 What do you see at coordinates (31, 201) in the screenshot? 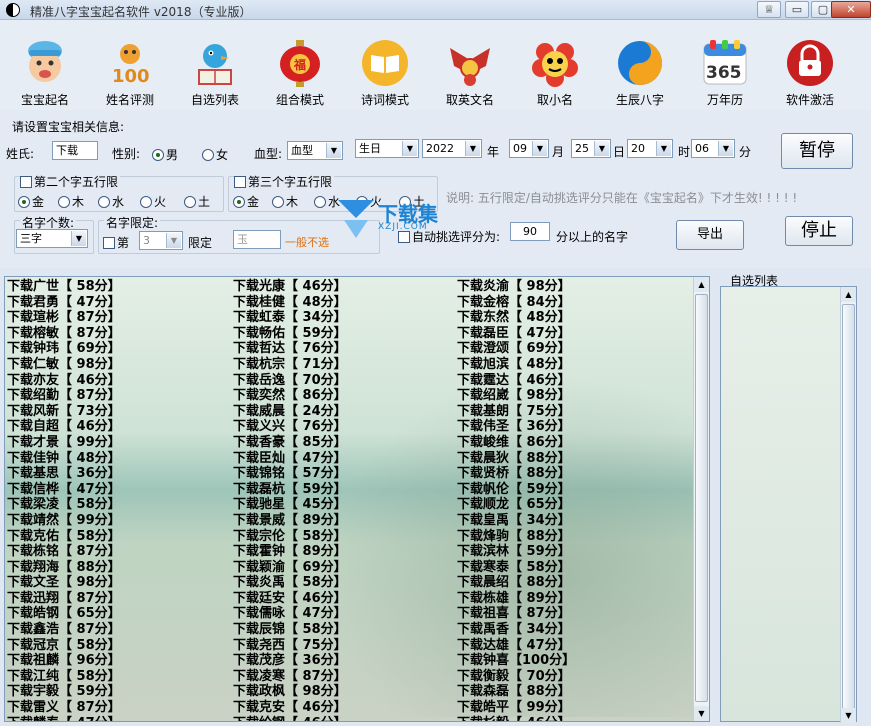
I see `second-el-gold: 金` at bounding box center [31, 201].